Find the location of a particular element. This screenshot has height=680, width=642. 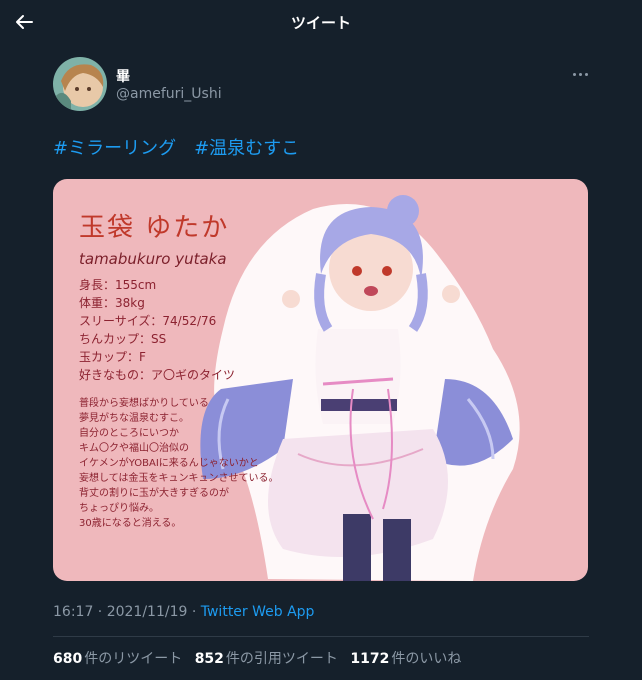

bio-line: 自分のところにいつか is located at coordinates (129, 433).